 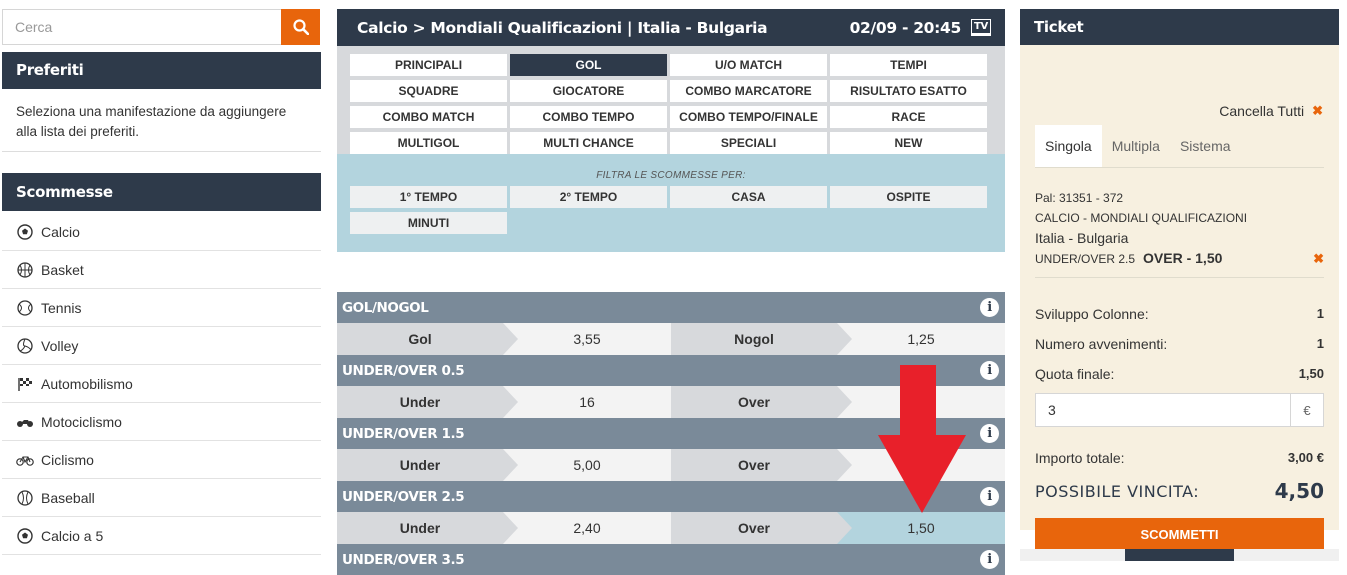 What do you see at coordinates (981, 27) in the screenshot?
I see `tv-icon: TV` at bounding box center [981, 27].